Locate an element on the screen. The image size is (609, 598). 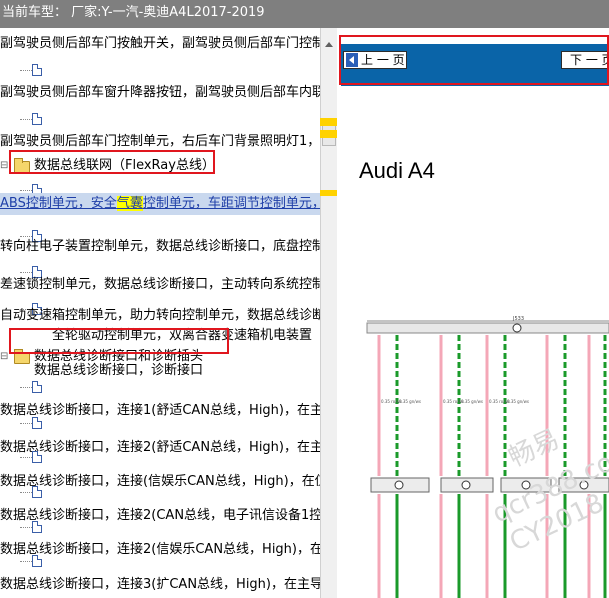
tree-item-label: 数据总线诊断接口，连接(信娱乐CAN总线，High)，在仪 is located at coordinates (160, 482).